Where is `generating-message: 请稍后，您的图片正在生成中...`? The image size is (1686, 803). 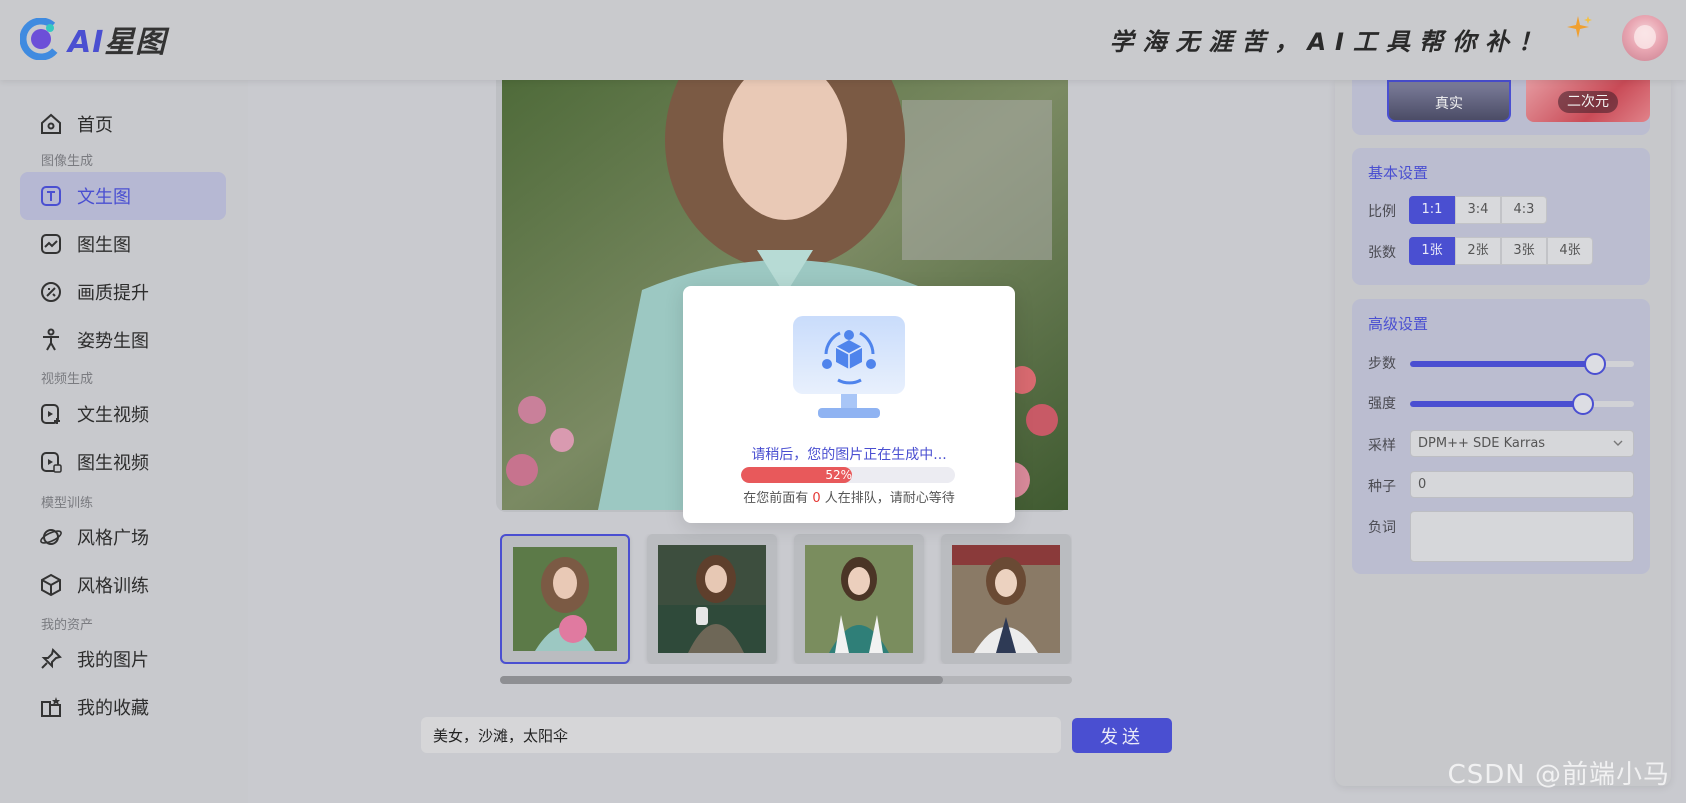
generating-message: 请稍后，您的图片正在生成中... is located at coordinates (849, 455).